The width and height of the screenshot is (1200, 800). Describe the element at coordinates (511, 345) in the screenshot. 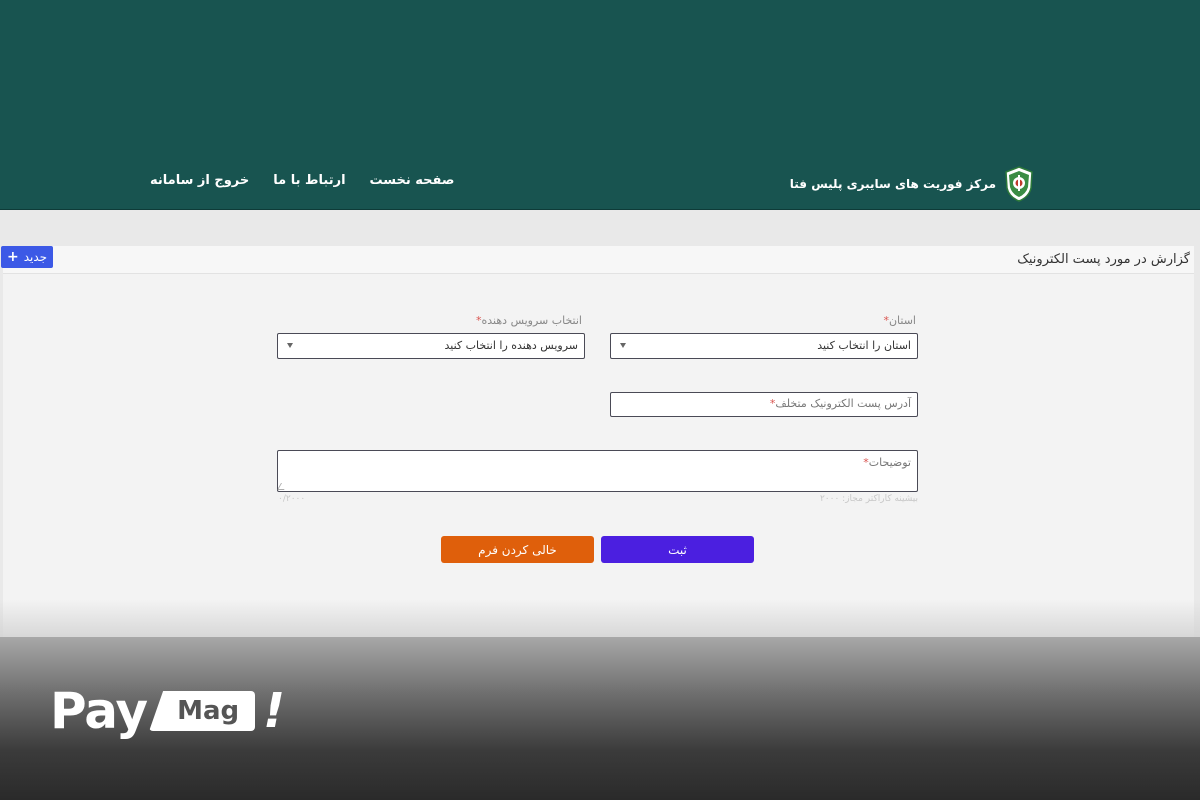

I see `provider-select-value: سرویس دهنده را انتخاب کنید` at that location.